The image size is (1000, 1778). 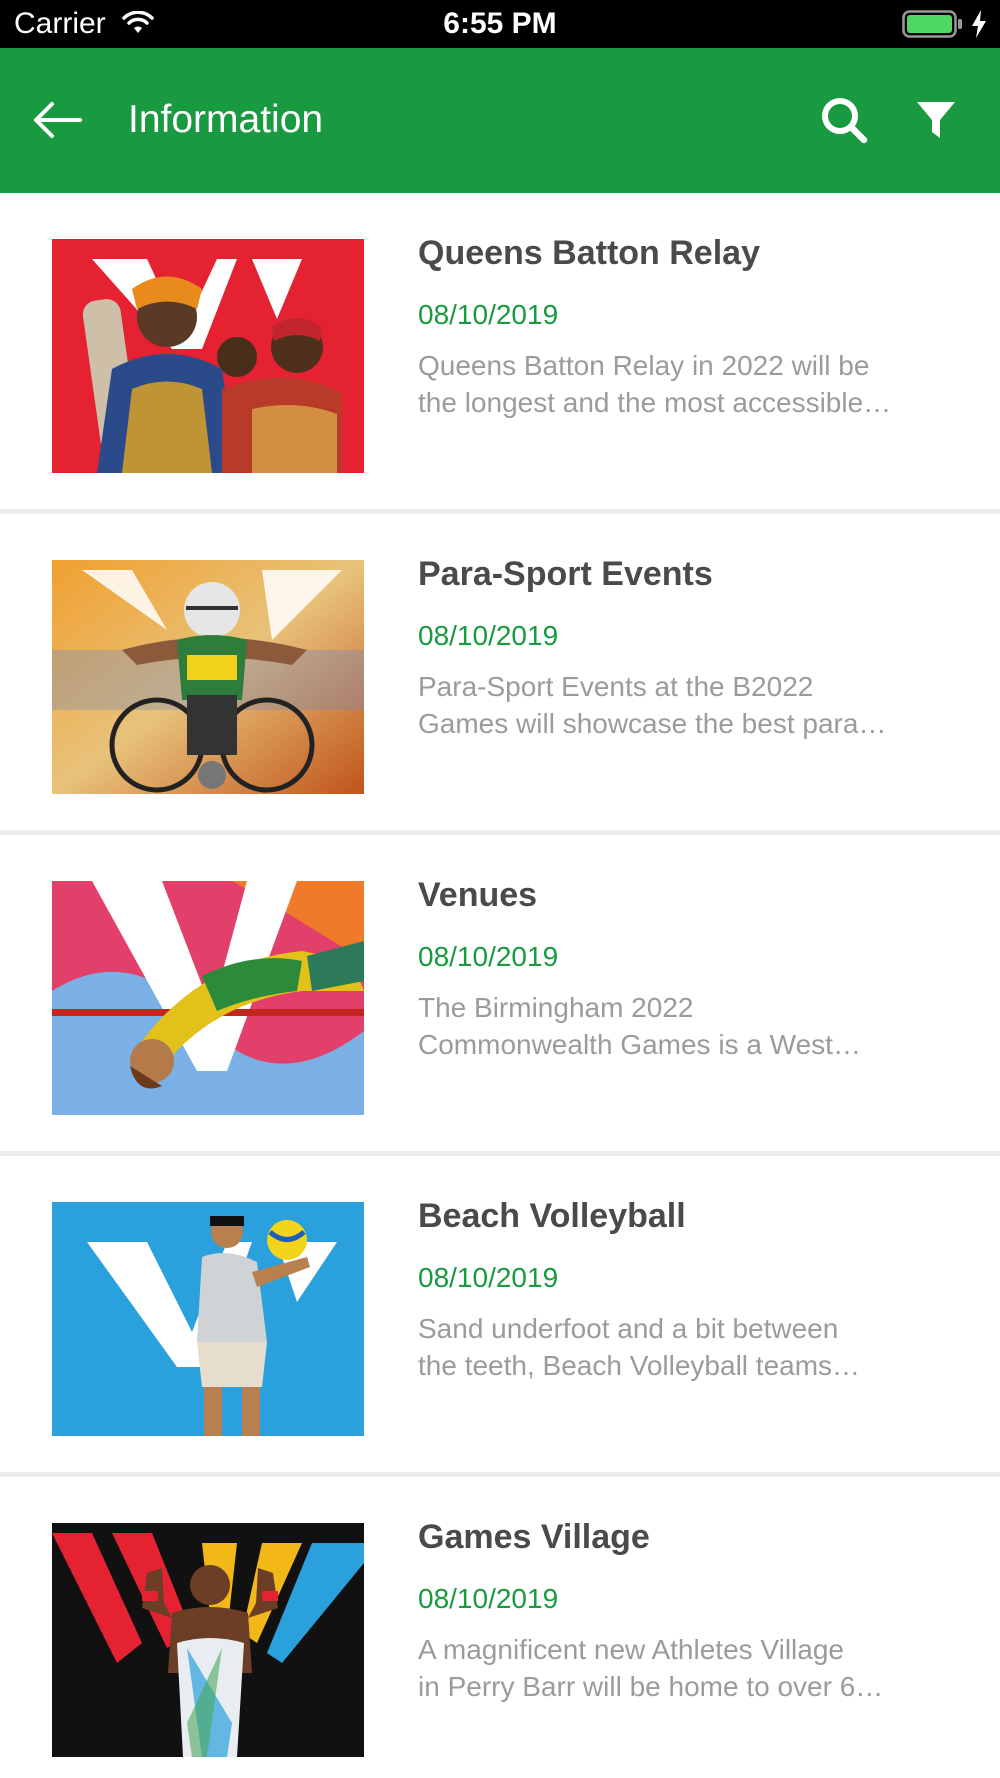 I want to click on volleyball-player-photo, so click(x=208, y=1319).